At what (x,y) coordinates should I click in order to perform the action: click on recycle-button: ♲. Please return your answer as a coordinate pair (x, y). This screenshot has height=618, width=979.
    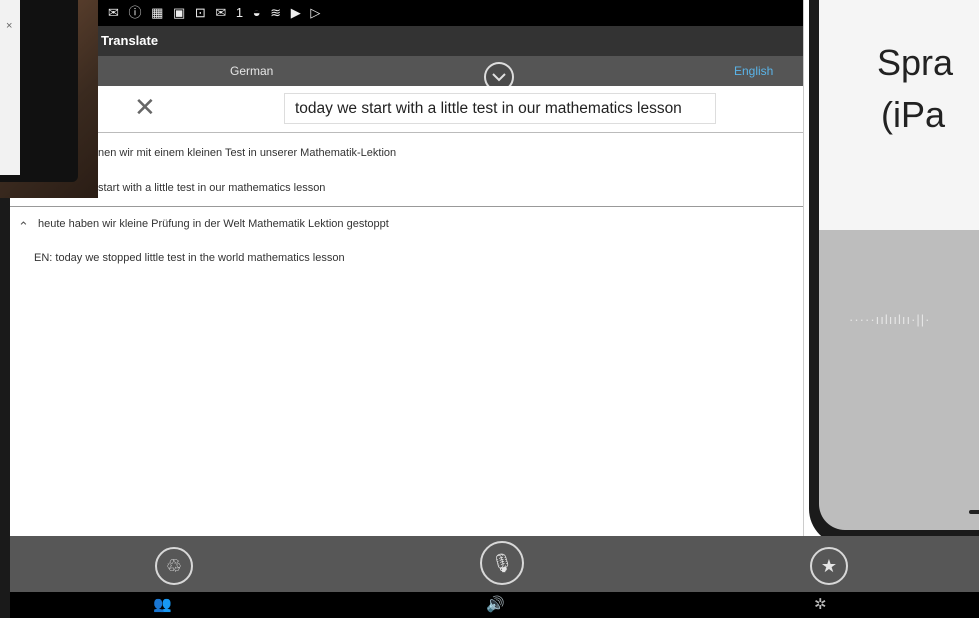
    Looking at the image, I should click on (174, 566).